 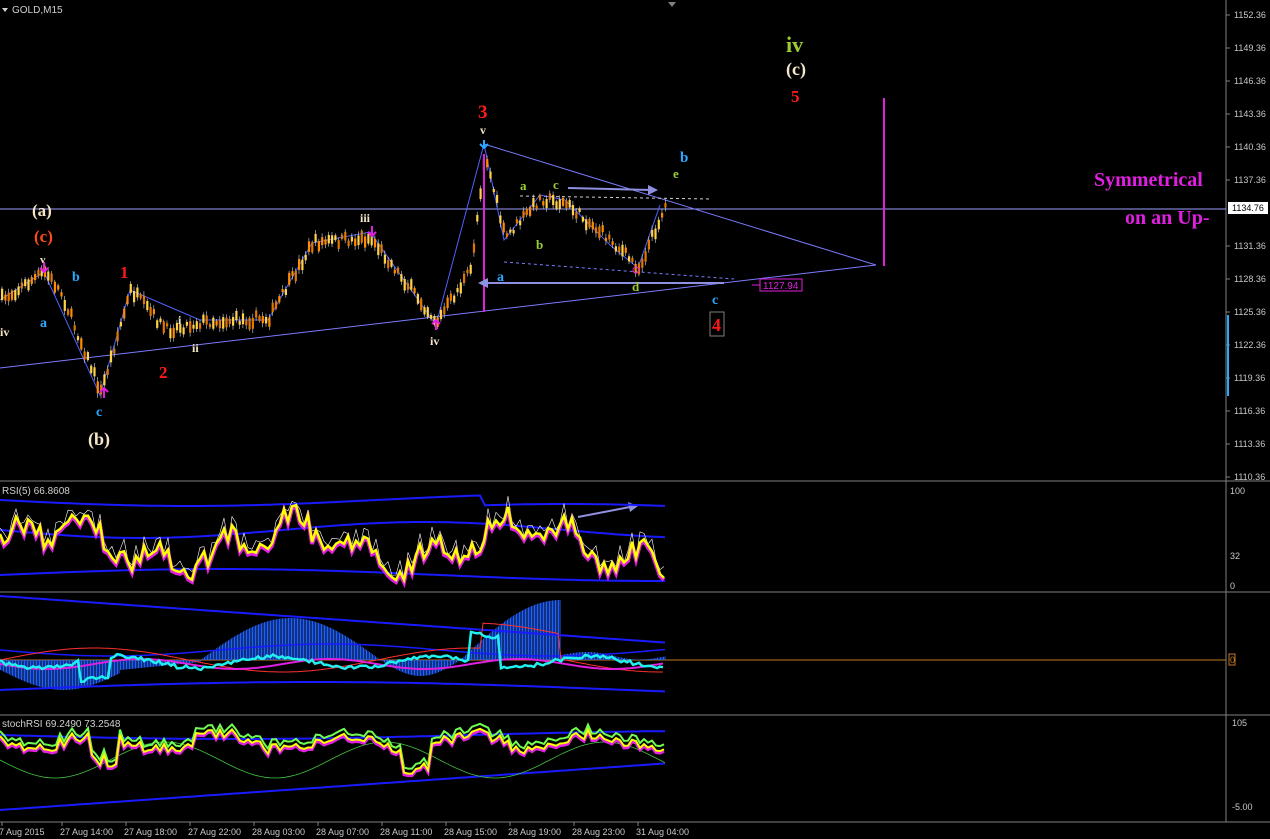 I want to click on price-label: 1146.36, so click(x=1250, y=81).